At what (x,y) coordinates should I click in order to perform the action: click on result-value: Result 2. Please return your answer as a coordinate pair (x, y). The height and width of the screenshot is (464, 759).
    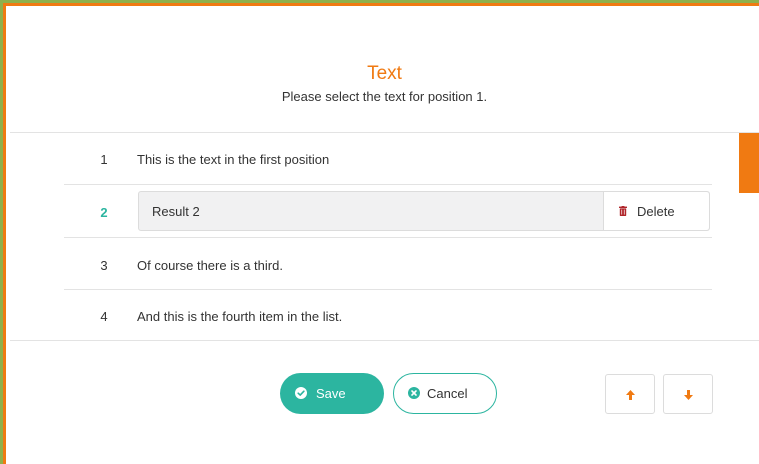
    Looking at the image, I should click on (176, 211).